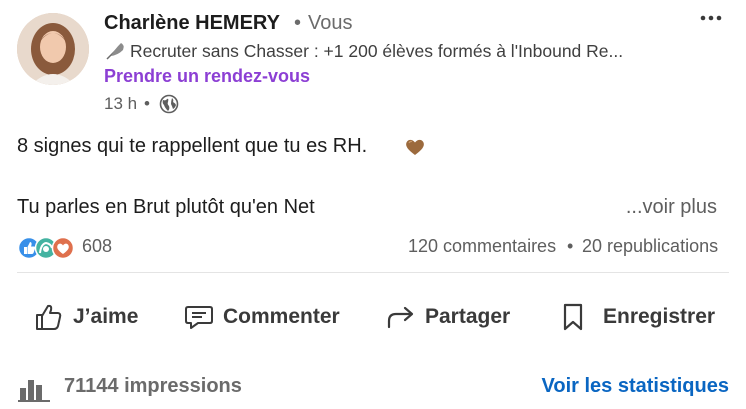 The width and height of the screenshot is (746, 409). I want to click on book-meeting-link: Prendre un rendez-vous, so click(207, 76).